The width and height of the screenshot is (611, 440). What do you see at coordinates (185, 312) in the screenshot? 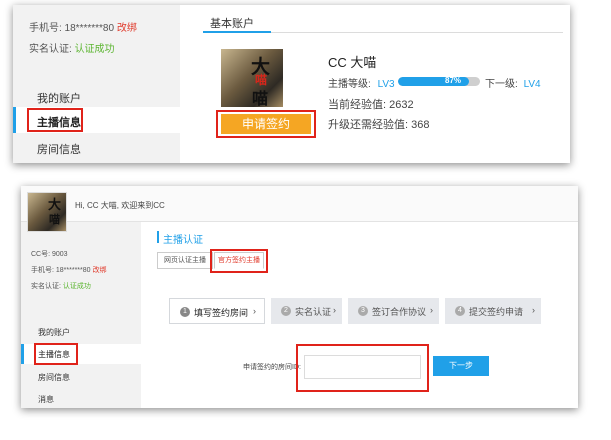
I see `step-number: 1` at bounding box center [185, 312].